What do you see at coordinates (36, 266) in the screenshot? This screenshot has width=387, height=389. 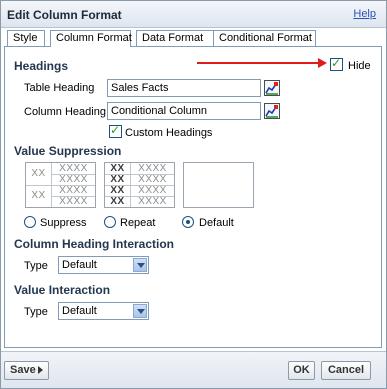 I see `column-heading-type-label: Type` at bounding box center [36, 266].